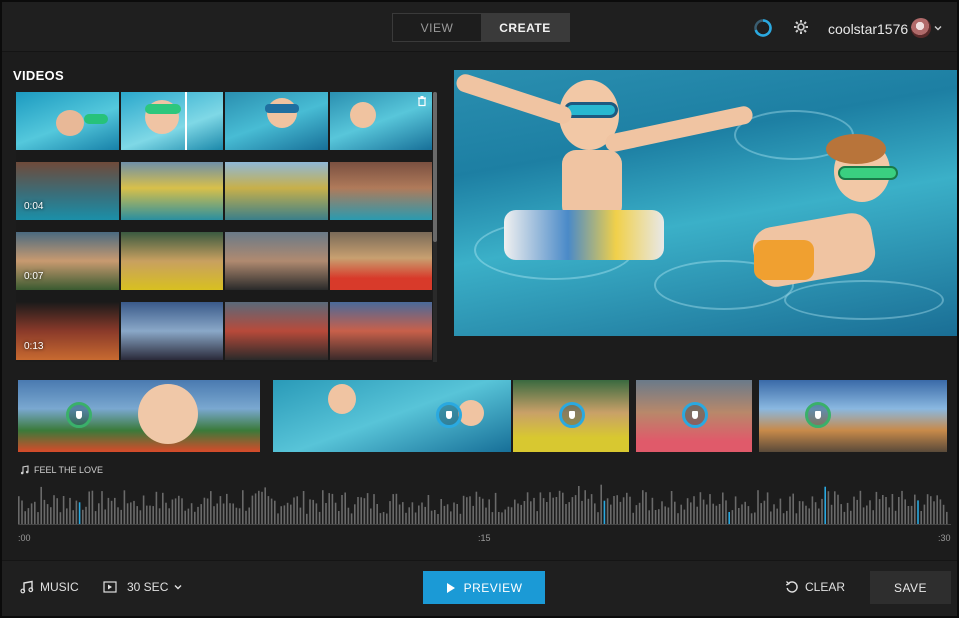  Describe the element at coordinates (224, 121) in the screenshot. I see `video-row` at that location.